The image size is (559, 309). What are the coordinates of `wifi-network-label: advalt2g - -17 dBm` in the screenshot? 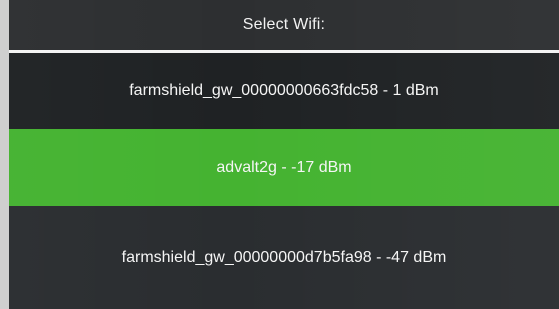 It's located at (284, 167).